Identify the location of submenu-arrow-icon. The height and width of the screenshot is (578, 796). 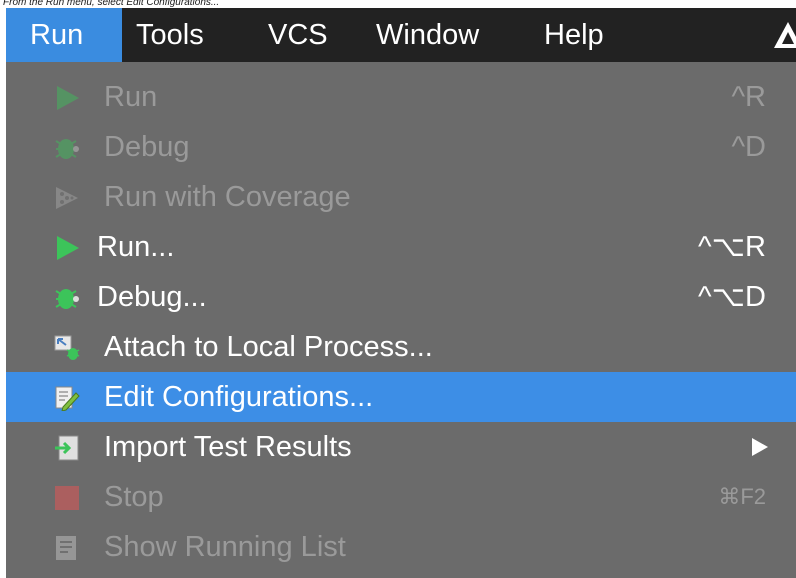
(760, 447).